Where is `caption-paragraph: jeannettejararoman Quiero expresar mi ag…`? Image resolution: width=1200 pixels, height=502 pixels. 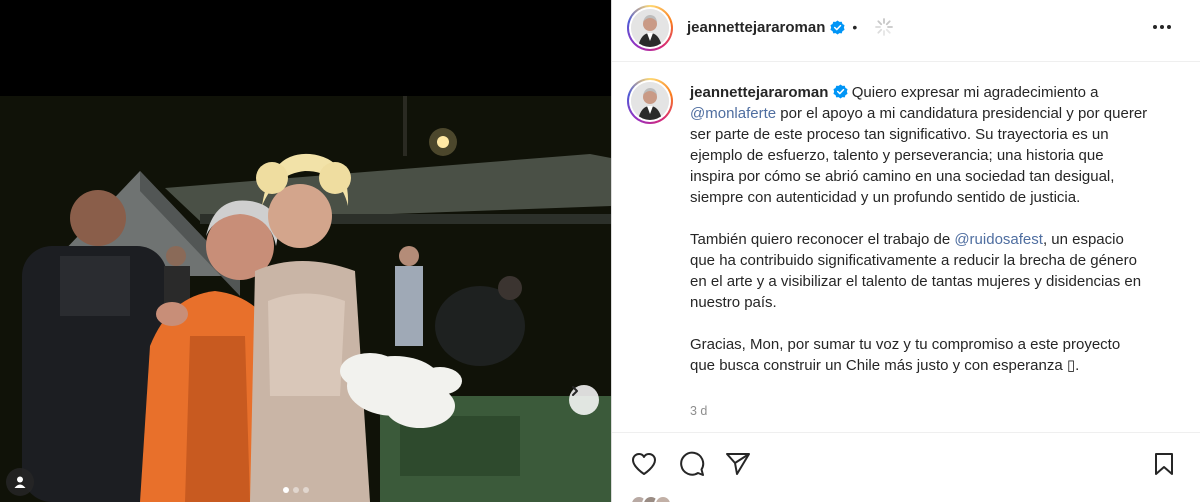
caption-paragraph: jeannettejararoman Quiero expresar mi ag… is located at coordinates (919, 145).